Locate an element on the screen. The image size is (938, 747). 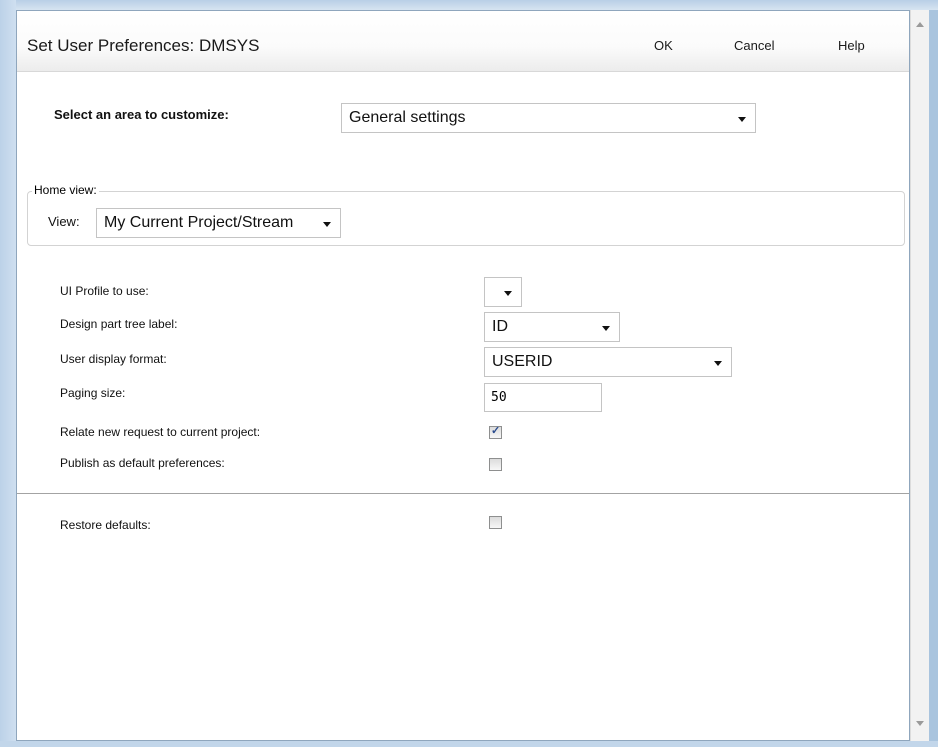
area-select: General settings is located at coordinates (548, 118).